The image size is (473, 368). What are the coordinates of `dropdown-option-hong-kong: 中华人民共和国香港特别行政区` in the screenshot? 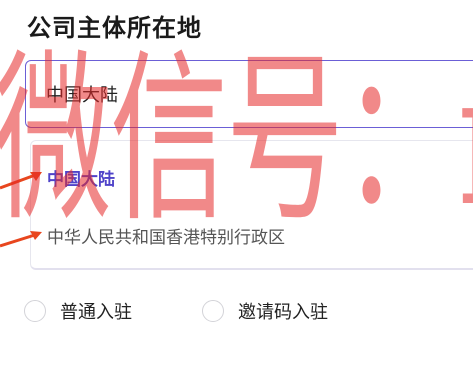 It's located at (166, 235).